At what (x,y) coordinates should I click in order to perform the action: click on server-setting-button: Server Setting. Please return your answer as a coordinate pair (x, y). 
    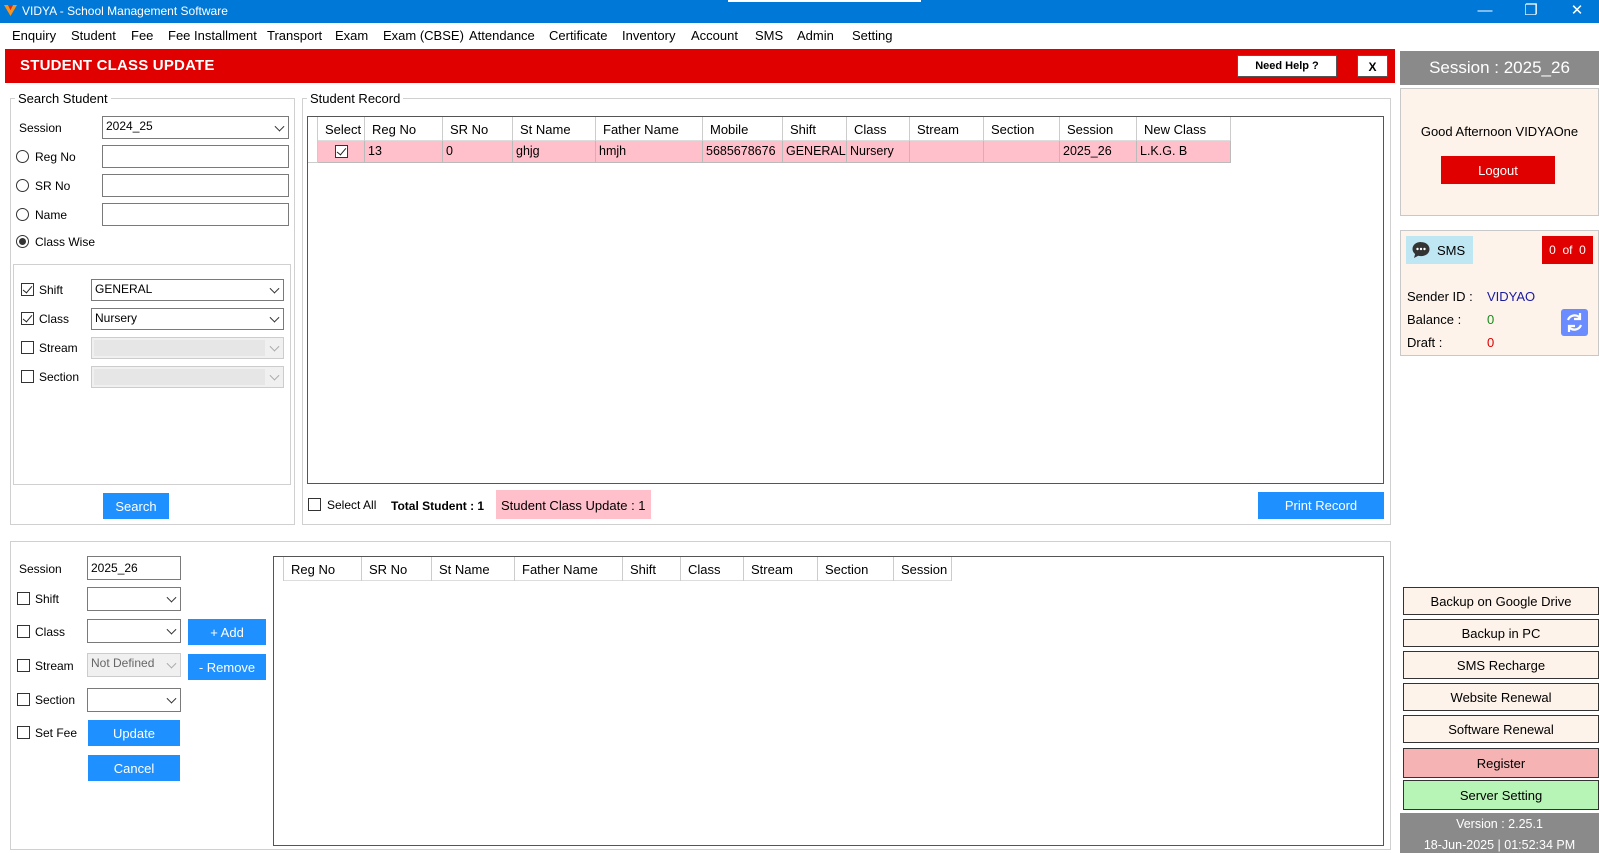
    Looking at the image, I should click on (1501, 795).